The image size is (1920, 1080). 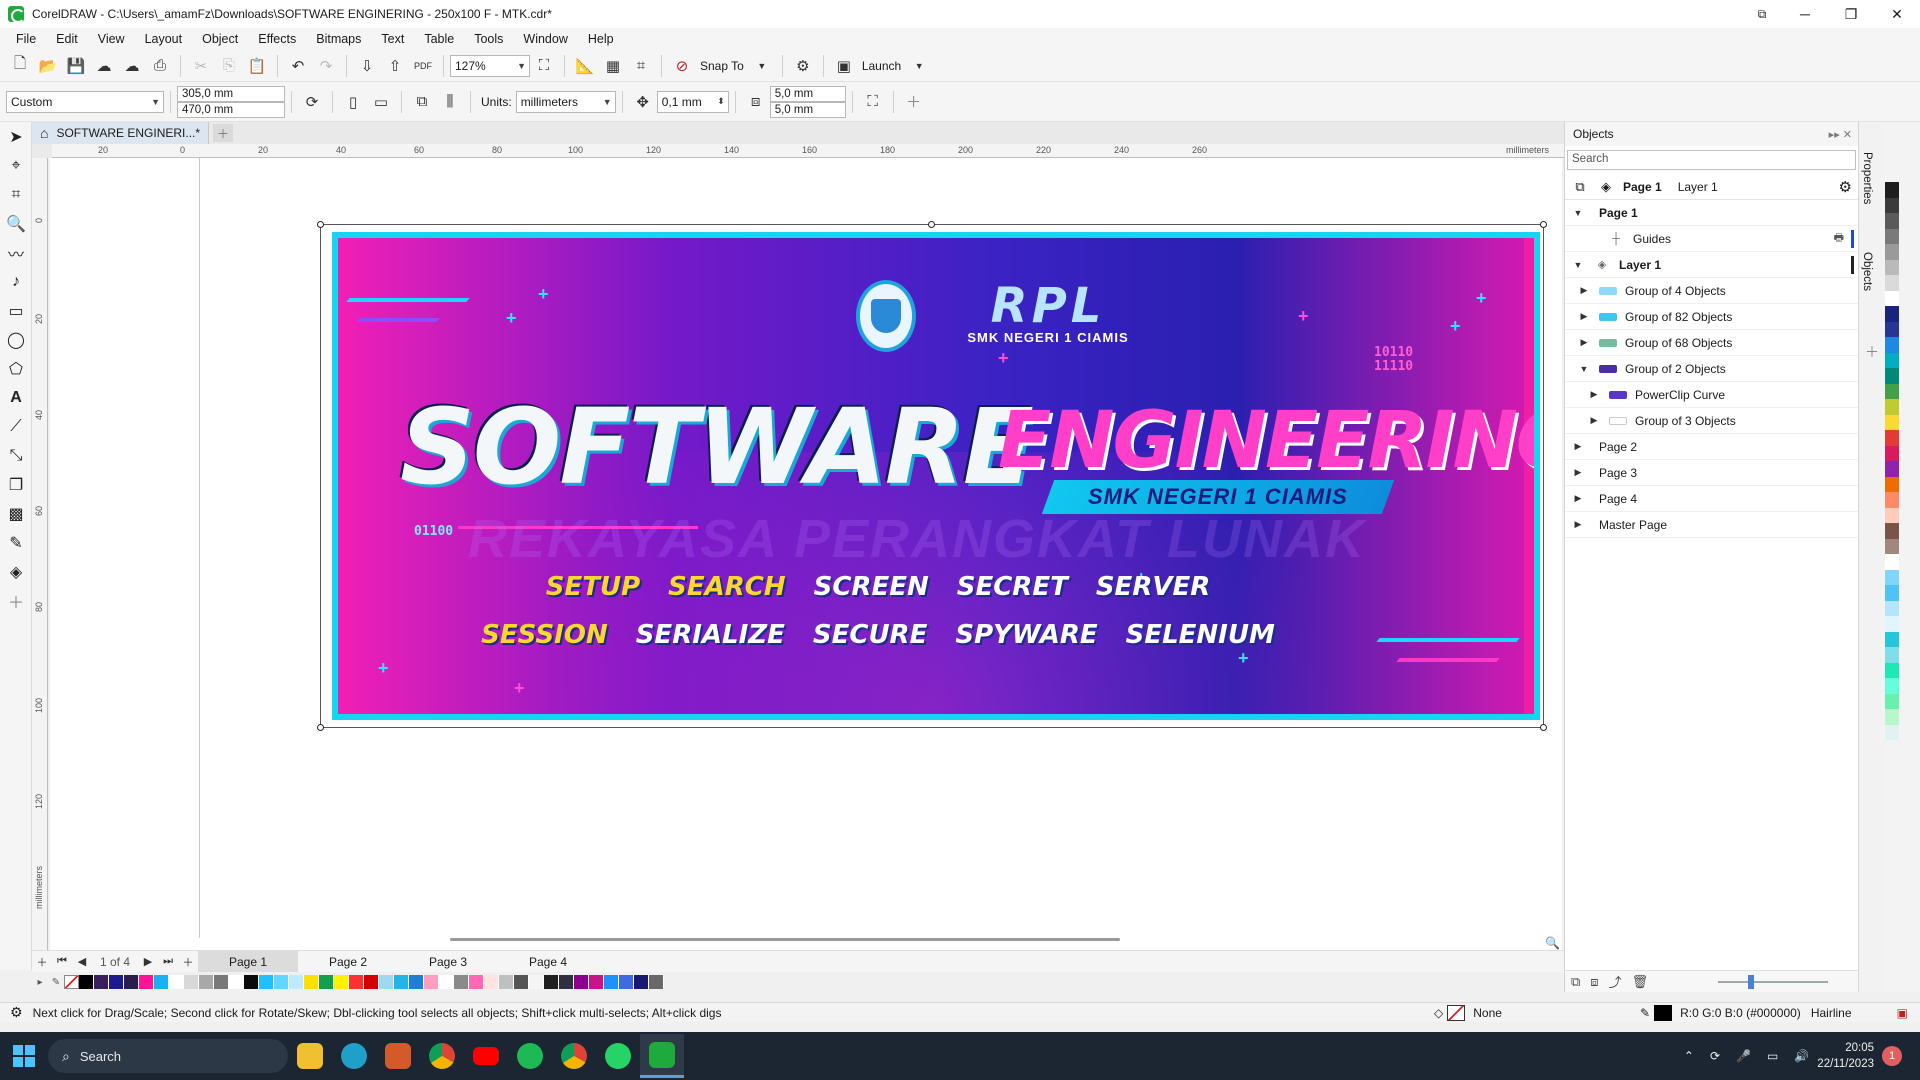 I want to click on eyedropper-tool-icon: ✎, so click(x=16, y=542).